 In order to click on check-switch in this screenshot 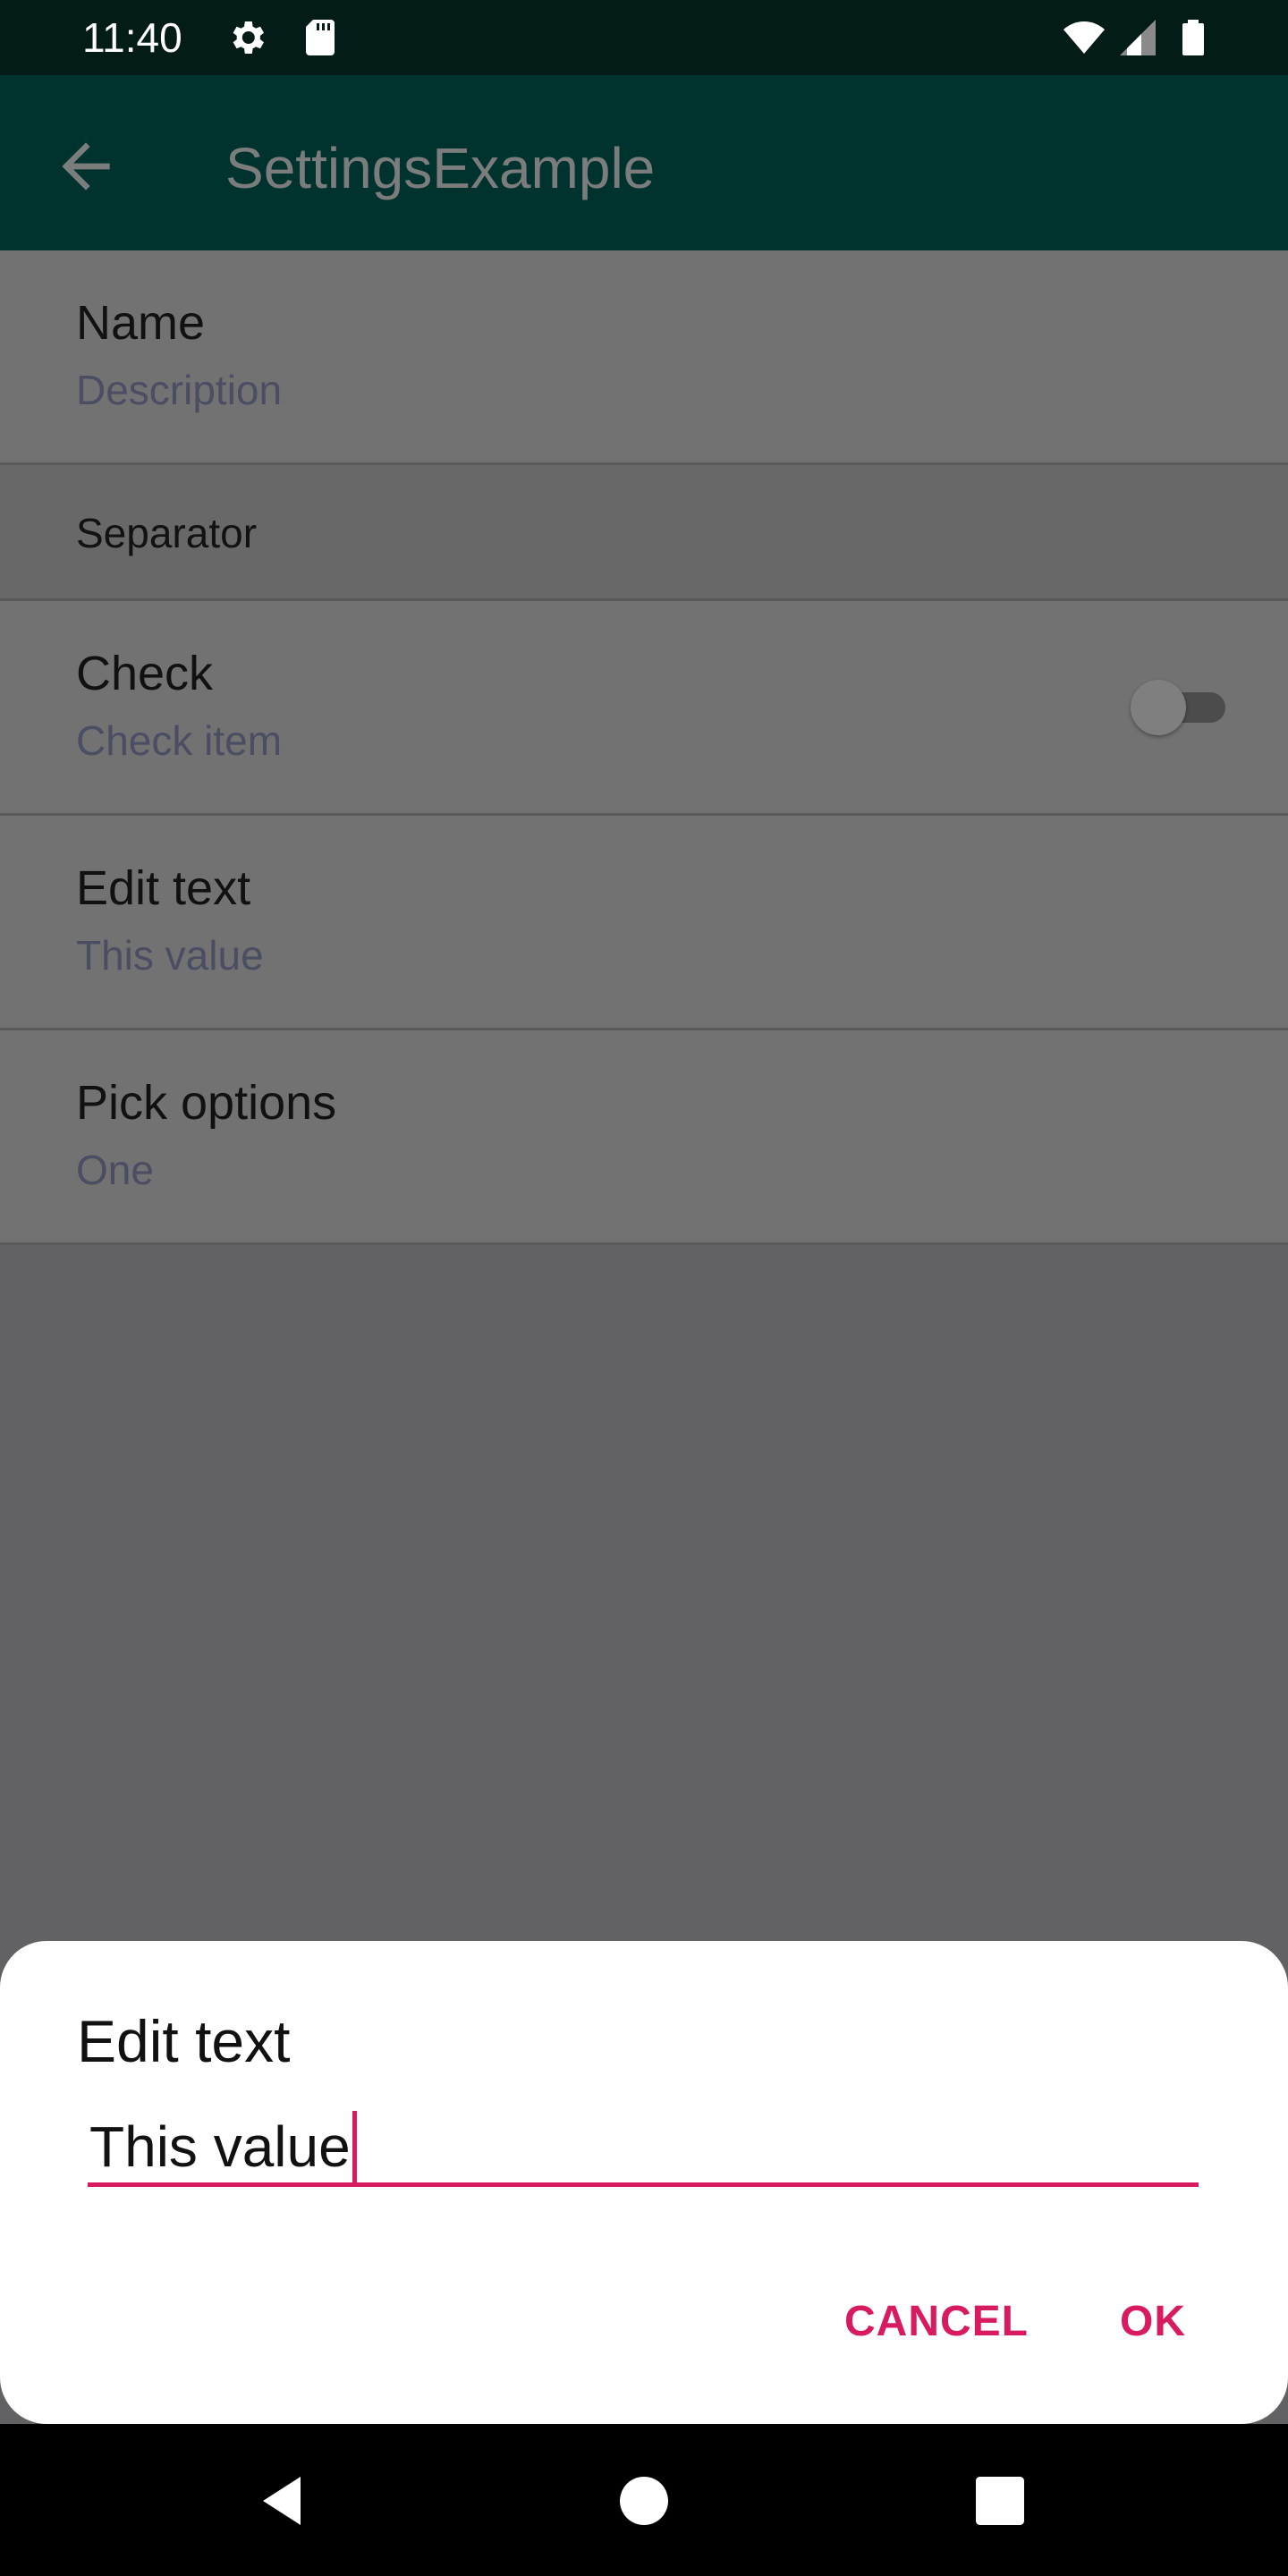, I will do `click(1181, 706)`.